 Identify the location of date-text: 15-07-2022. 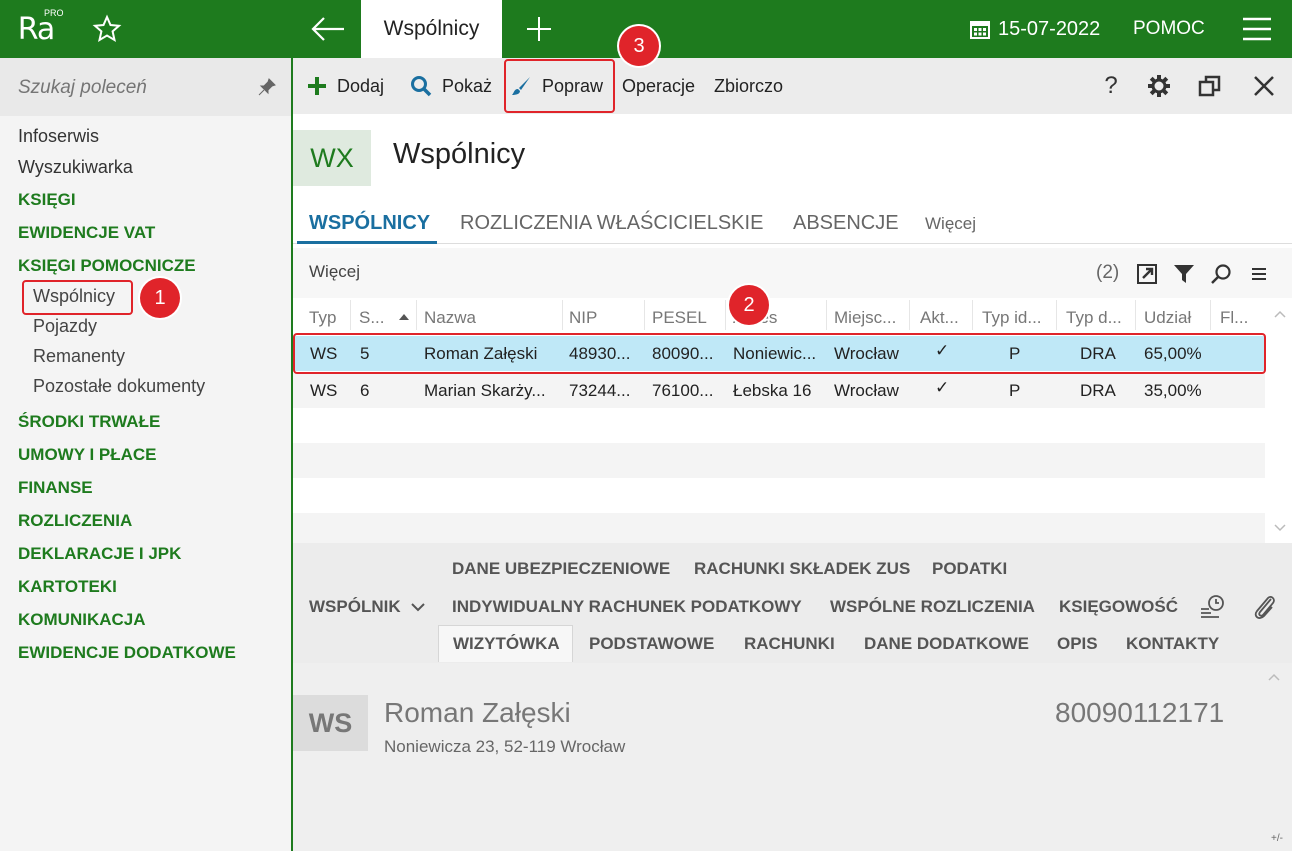
(1049, 28).